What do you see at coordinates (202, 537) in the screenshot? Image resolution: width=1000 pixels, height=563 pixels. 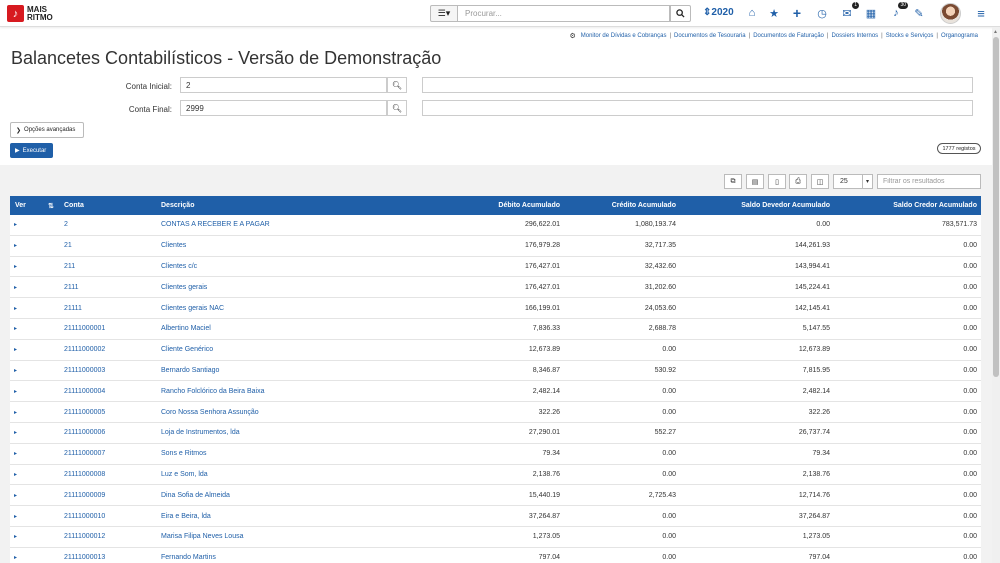 I see `cell-descricao: Marisa Filipa Neves Lousa` at bounding box center [202, 537].